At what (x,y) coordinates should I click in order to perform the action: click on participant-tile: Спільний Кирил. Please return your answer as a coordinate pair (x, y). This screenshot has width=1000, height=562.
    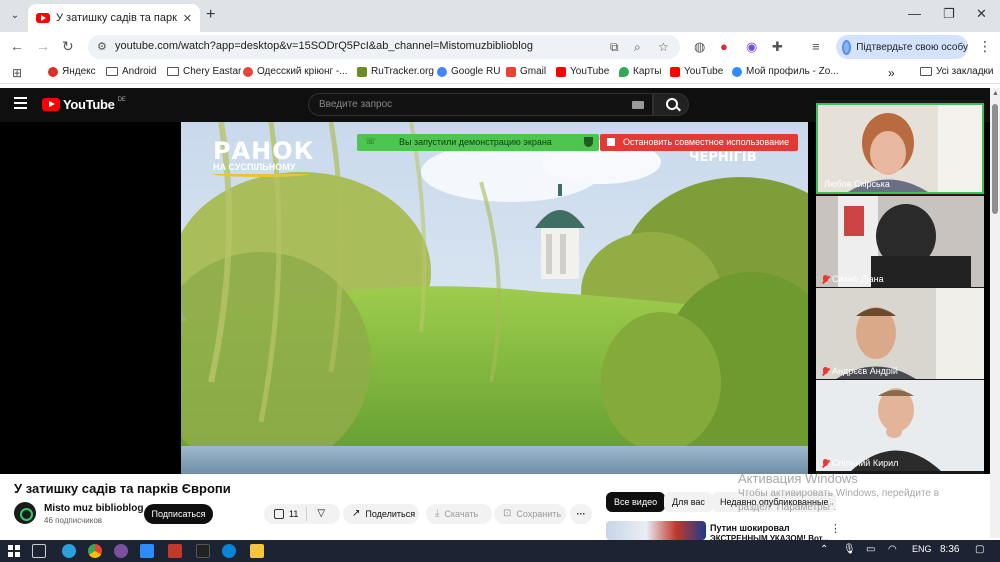
    Looking at the image, I should click on (900, 425).